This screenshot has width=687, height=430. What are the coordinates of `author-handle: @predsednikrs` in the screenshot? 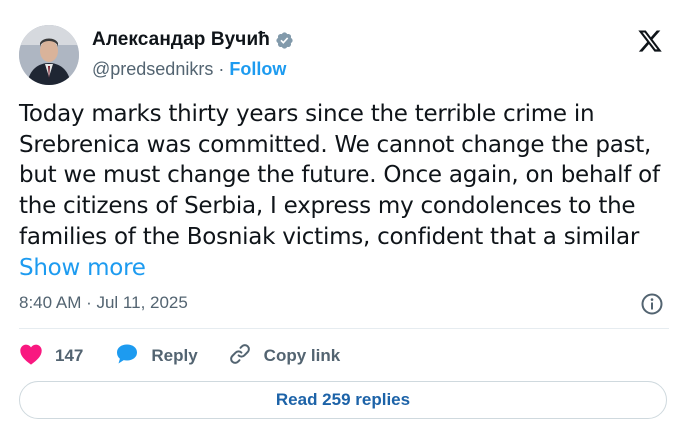 It's located at (152, 69).